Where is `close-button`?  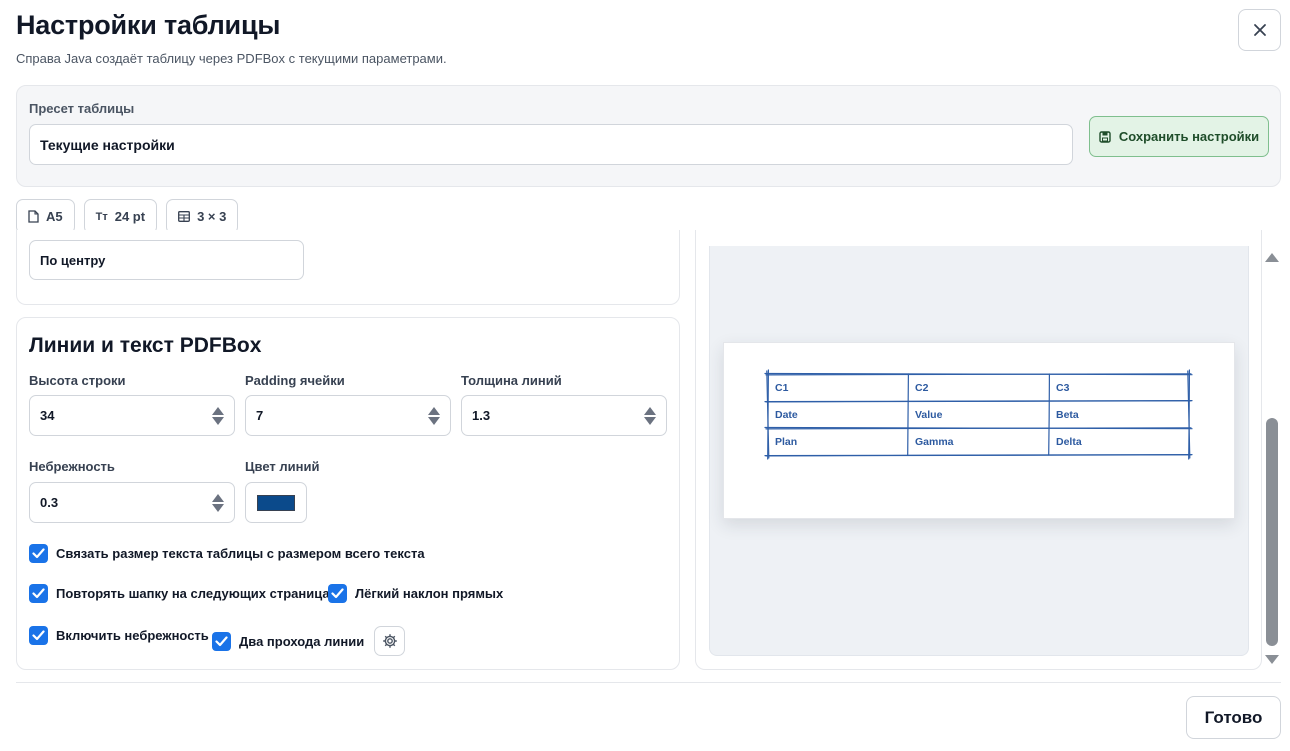 close-button is located at coordinates (1259, 30).